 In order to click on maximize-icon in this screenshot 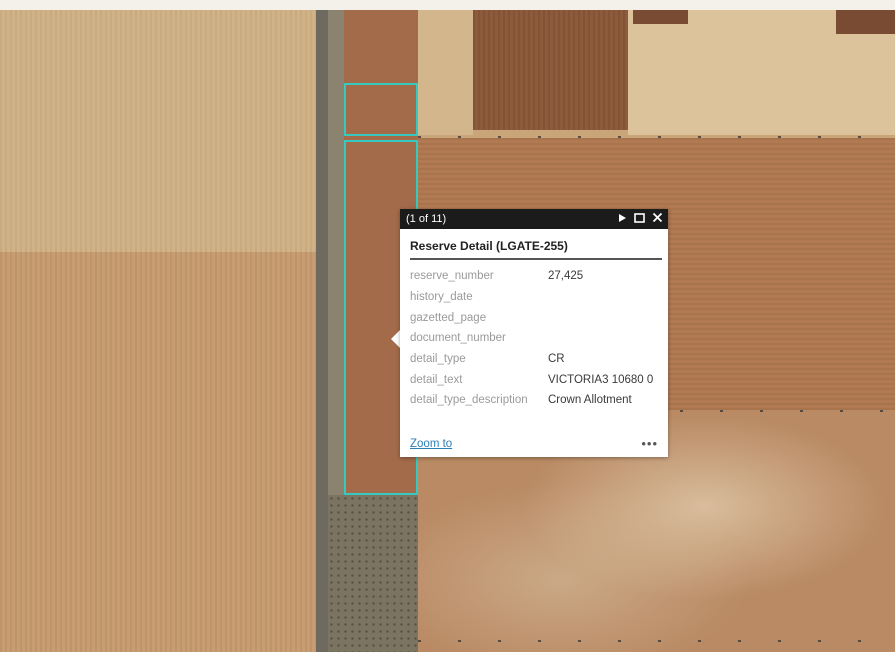, I will do `click(639, 219)`.